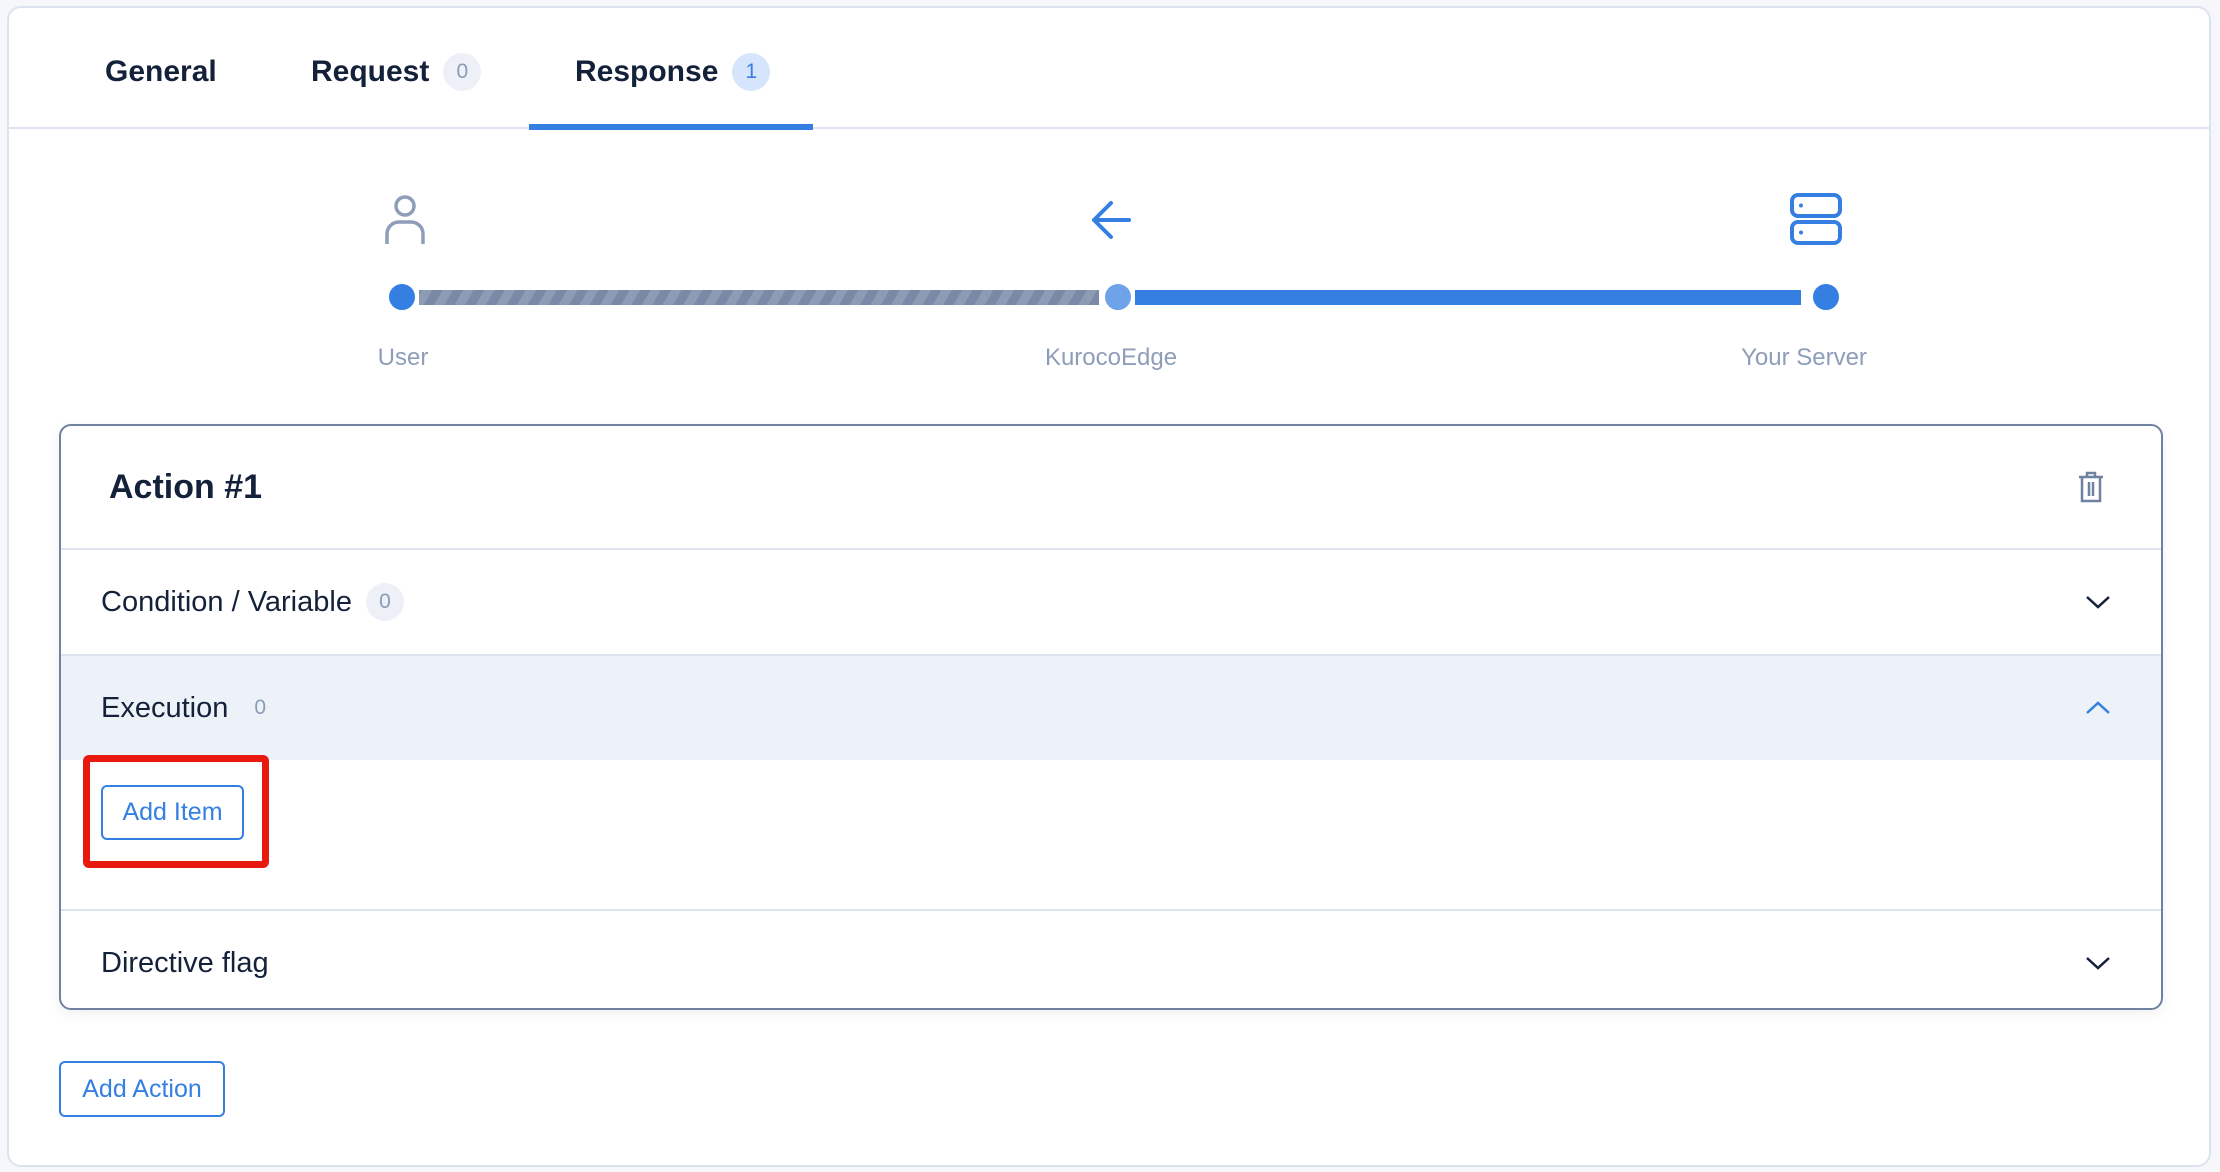 The height and width of the screenshot is (1172, 2220). What do you see at coordinates (370, 71) in the screenshot?
I see `tab-label: Request` at bounding box center [370, 71].